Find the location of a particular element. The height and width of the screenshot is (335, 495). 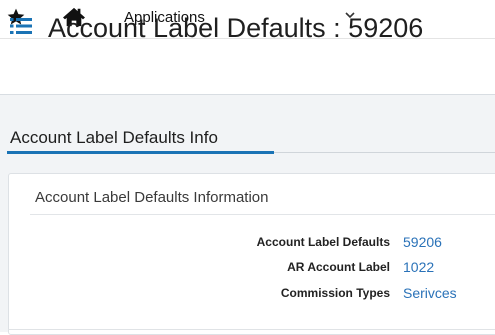

tab-account-label-defaults-info: Account Label Defaults Info is located at coordinates (114, 138).